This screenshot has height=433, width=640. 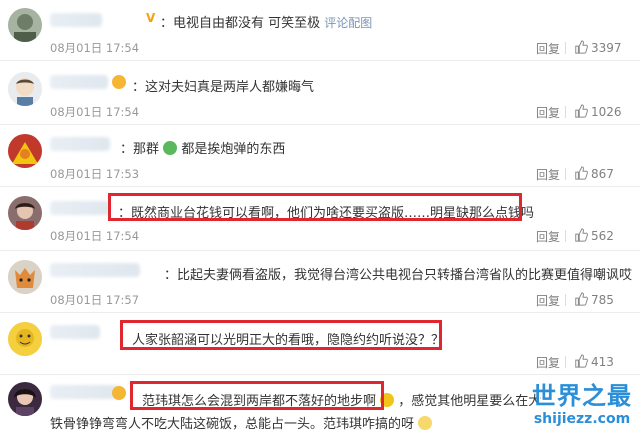 What do you see at coordinates (606, 112) in the screenshot?
I see `like-count: 1026` at bounding box center [606, 112].